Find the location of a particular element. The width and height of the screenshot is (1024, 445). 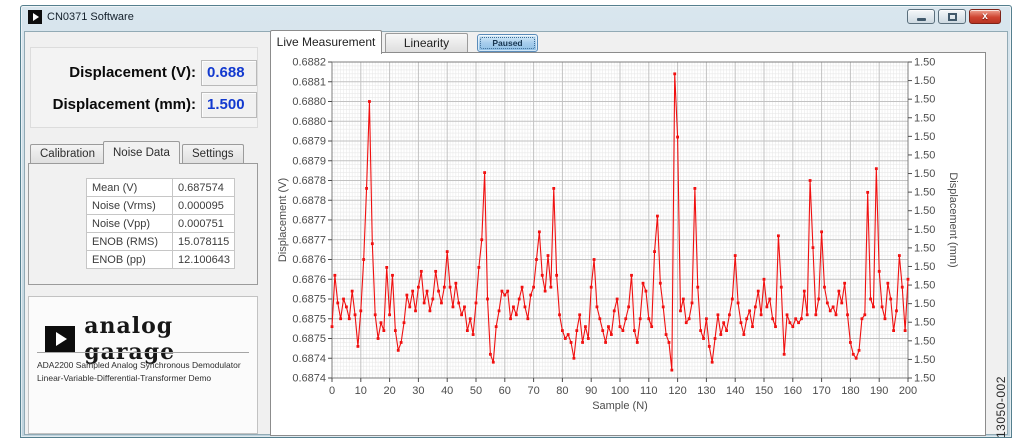

logo-wordmark: analog garage is located at coordinates (130, 339).